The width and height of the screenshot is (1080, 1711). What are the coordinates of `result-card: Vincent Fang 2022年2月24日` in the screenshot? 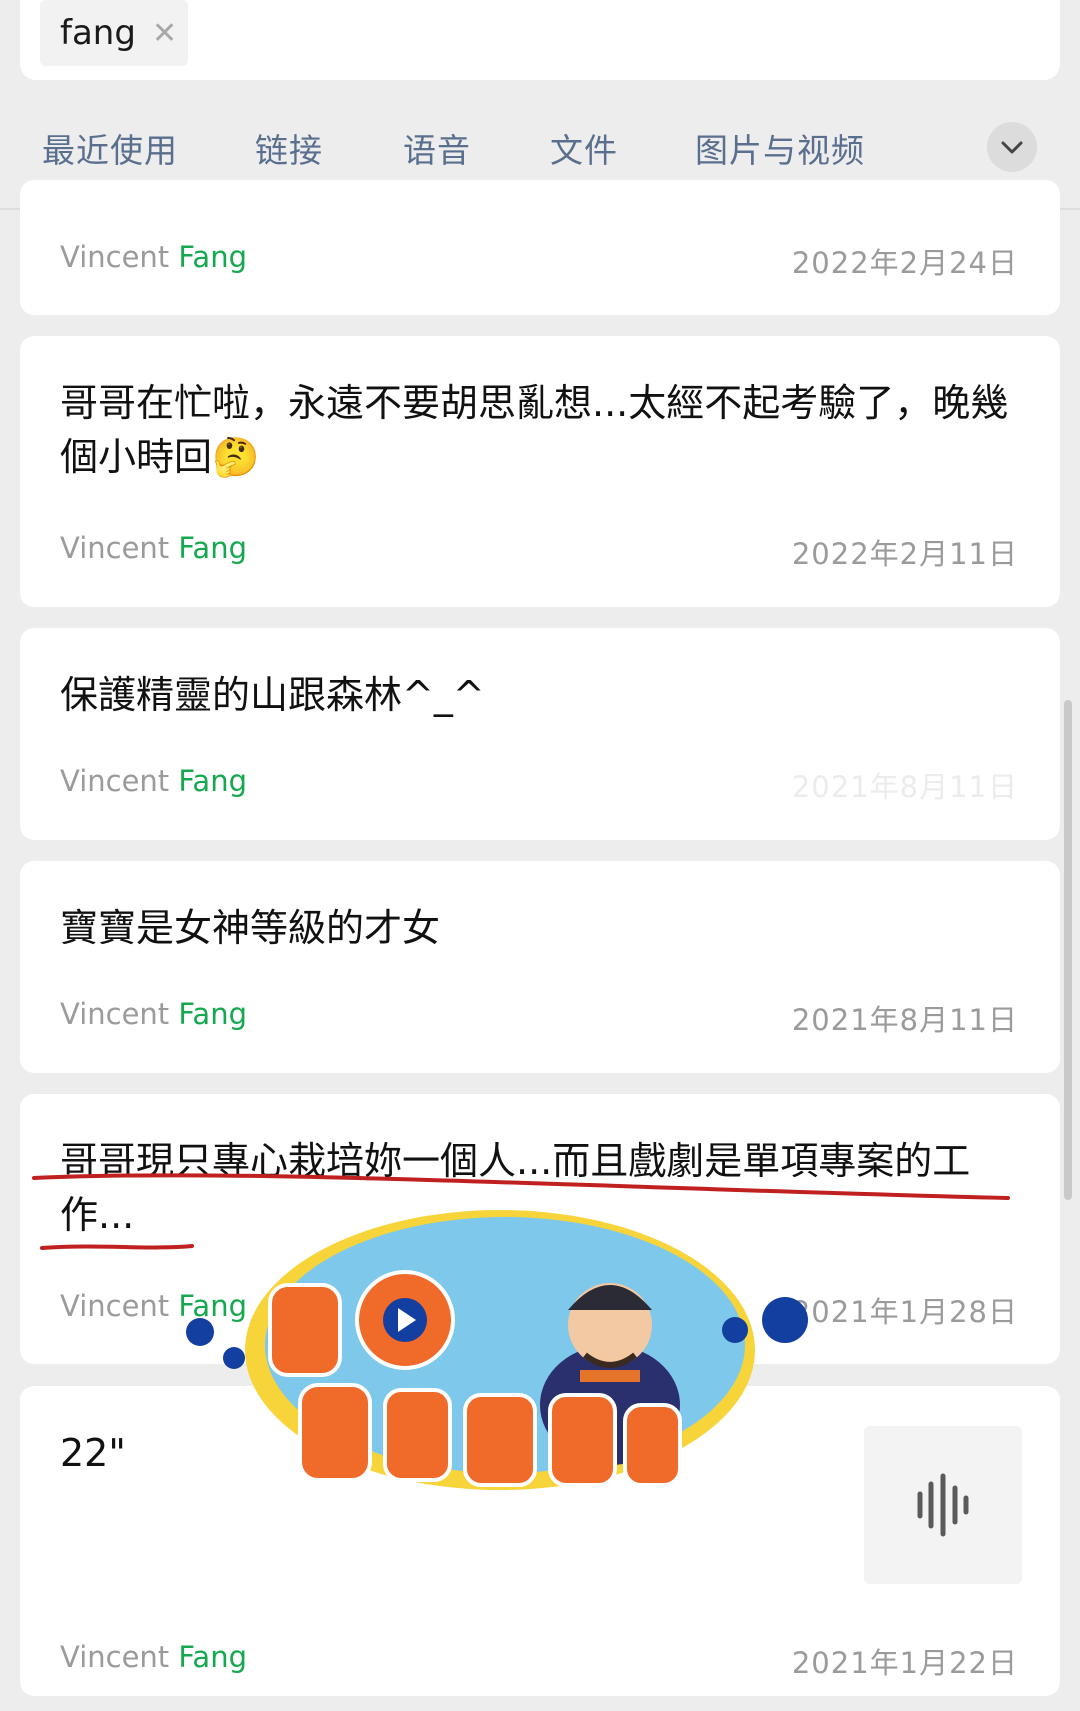 It's located at (540, 247).